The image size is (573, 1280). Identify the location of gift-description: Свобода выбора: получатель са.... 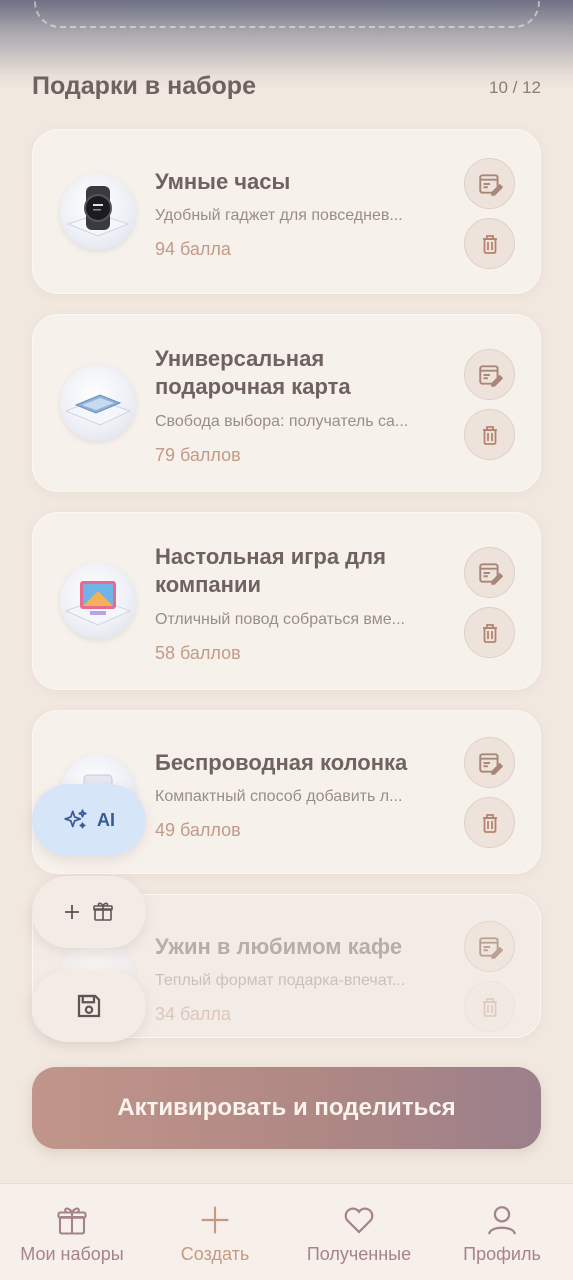
(282, 421).